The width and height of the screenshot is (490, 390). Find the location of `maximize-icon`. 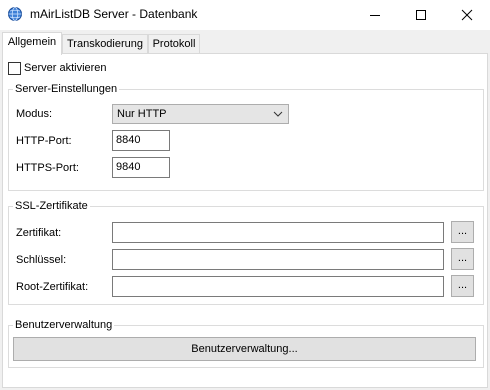

maximize-icon is located at coordinates (421, 15).